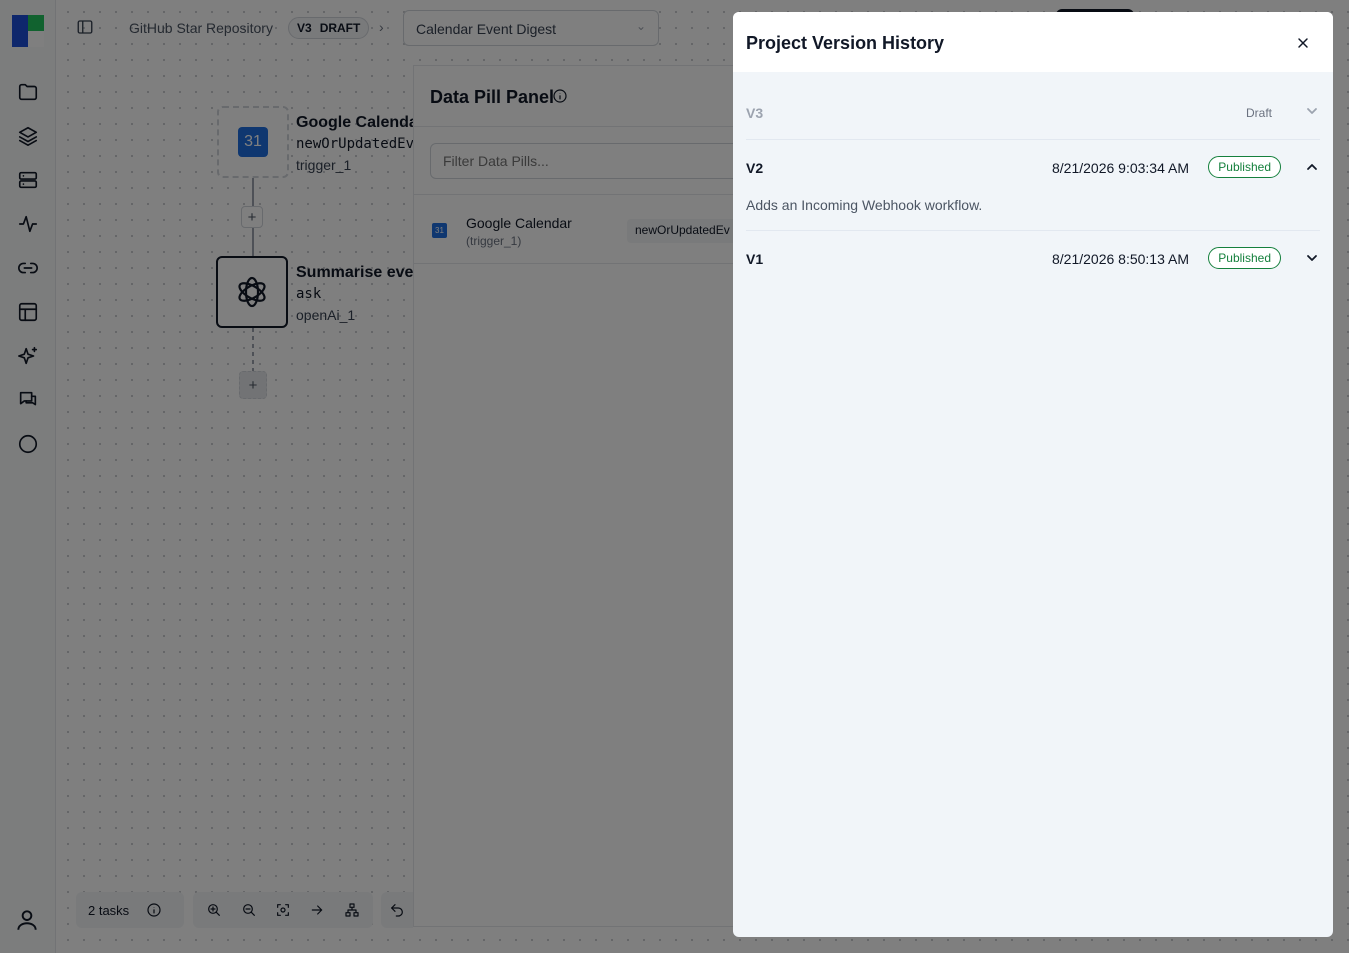  I want to click on dialog-title: Project Version History, so click(845, 43).